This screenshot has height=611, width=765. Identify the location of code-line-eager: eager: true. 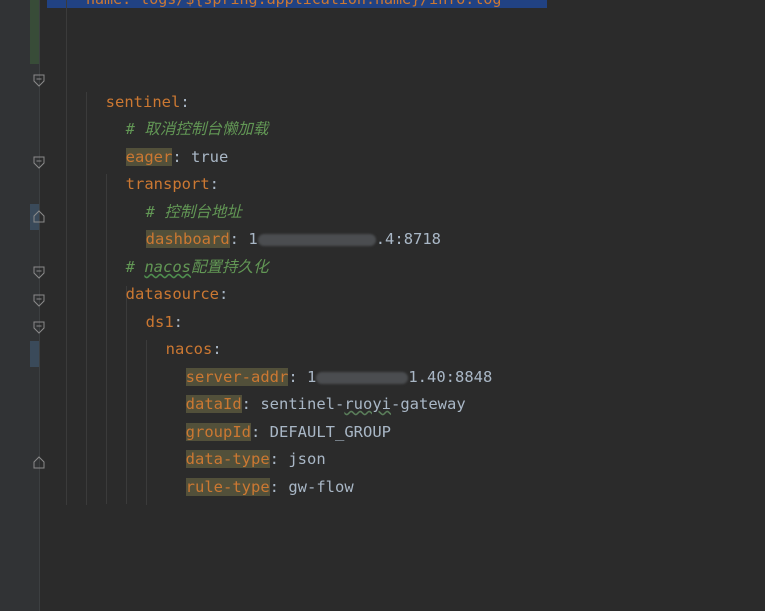
(167, 145).